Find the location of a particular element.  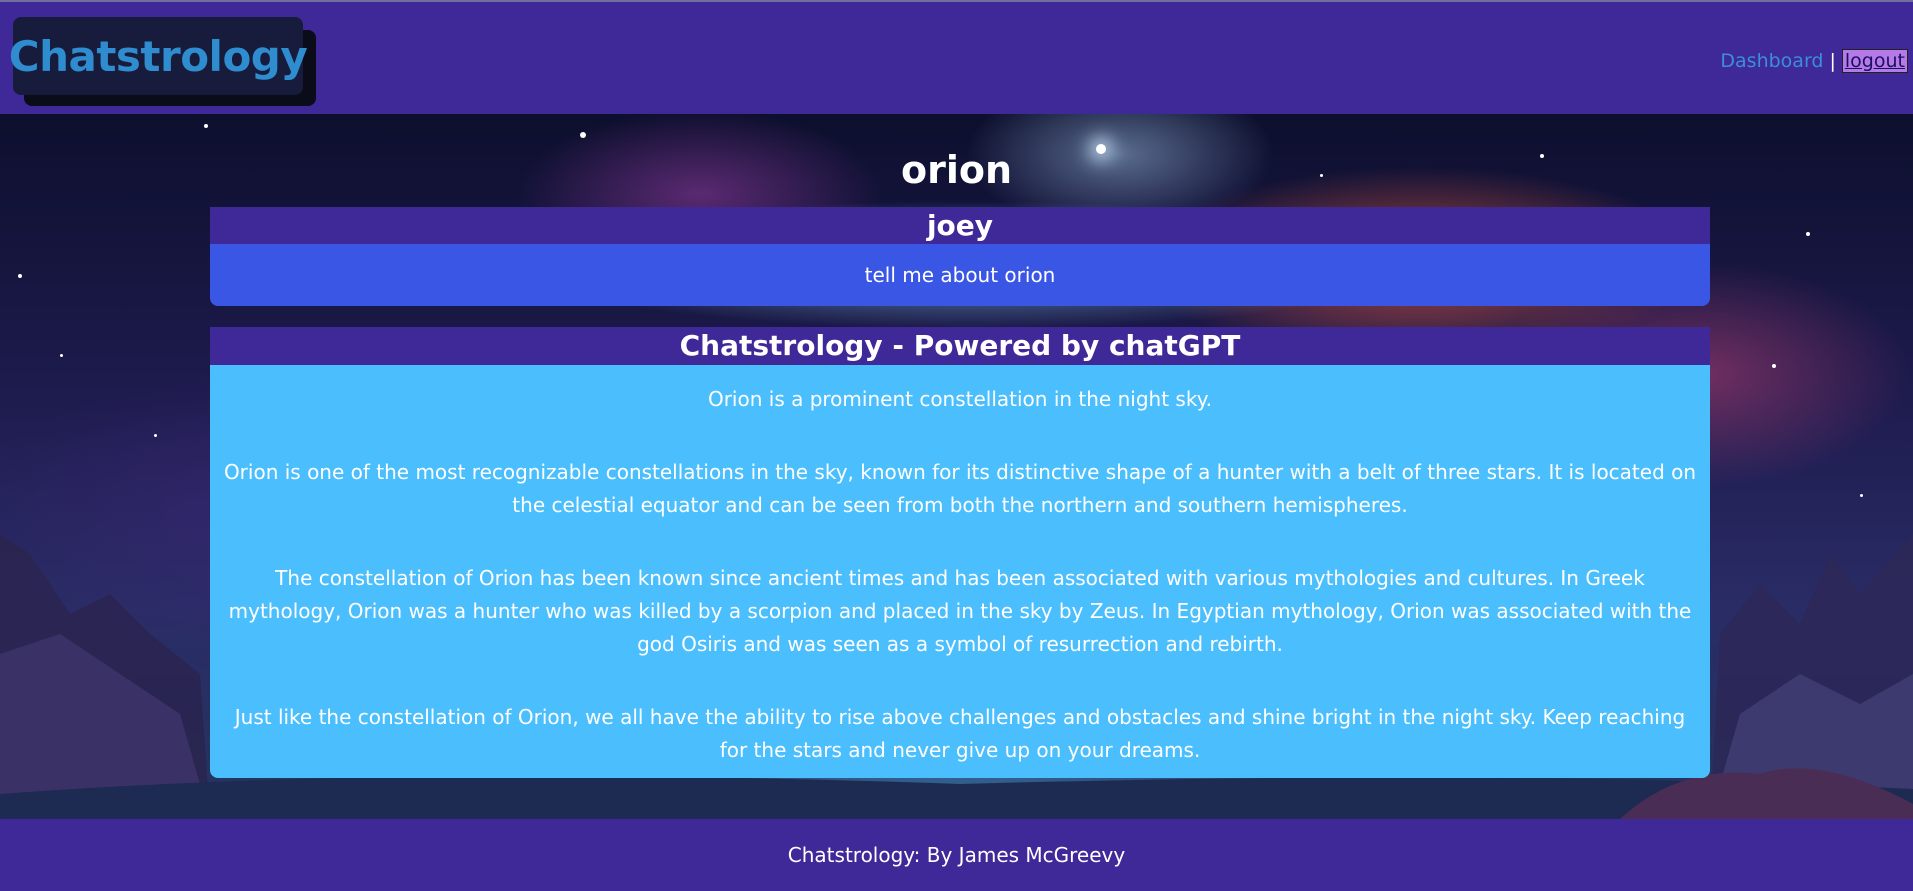

user-message-author: joey is located at coordinates (960, 225).